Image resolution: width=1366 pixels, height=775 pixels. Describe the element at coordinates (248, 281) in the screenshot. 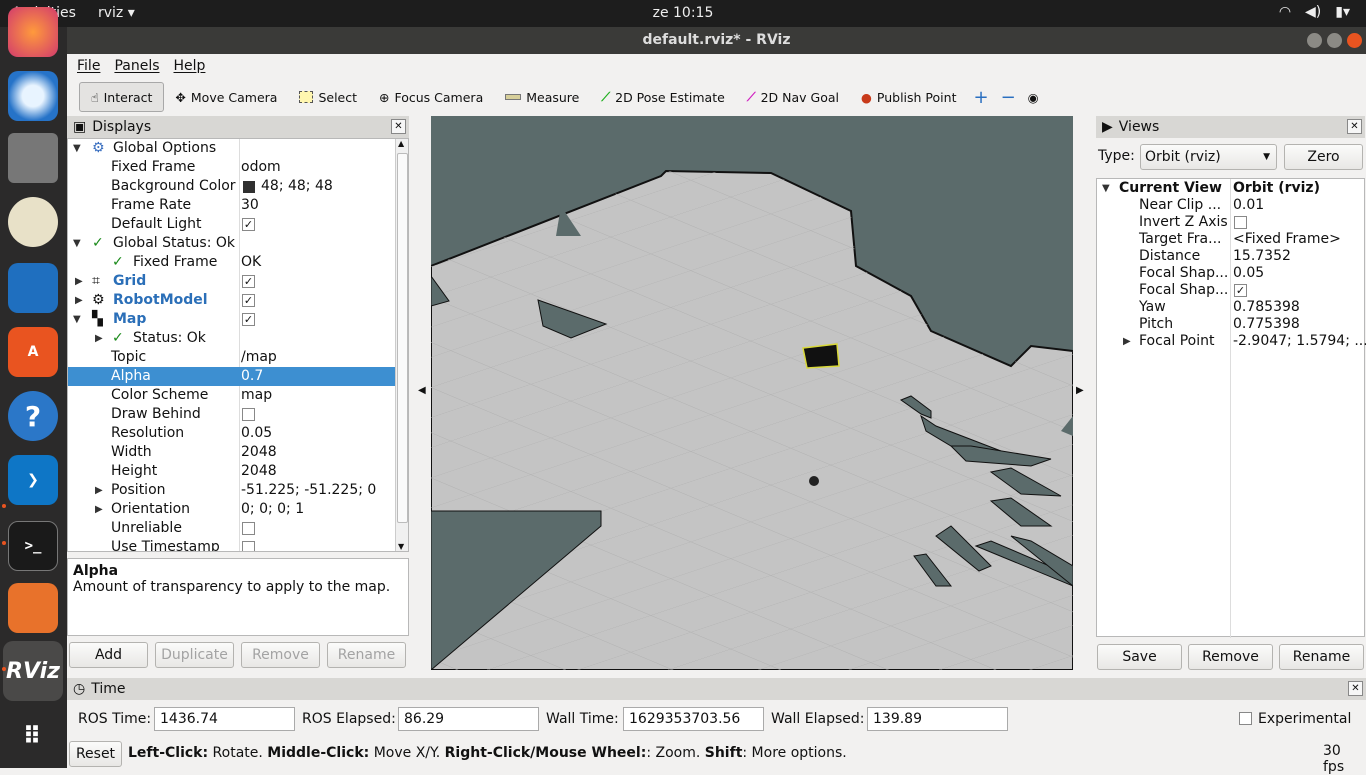

I see `grid-checkbox: ✓` at that location.